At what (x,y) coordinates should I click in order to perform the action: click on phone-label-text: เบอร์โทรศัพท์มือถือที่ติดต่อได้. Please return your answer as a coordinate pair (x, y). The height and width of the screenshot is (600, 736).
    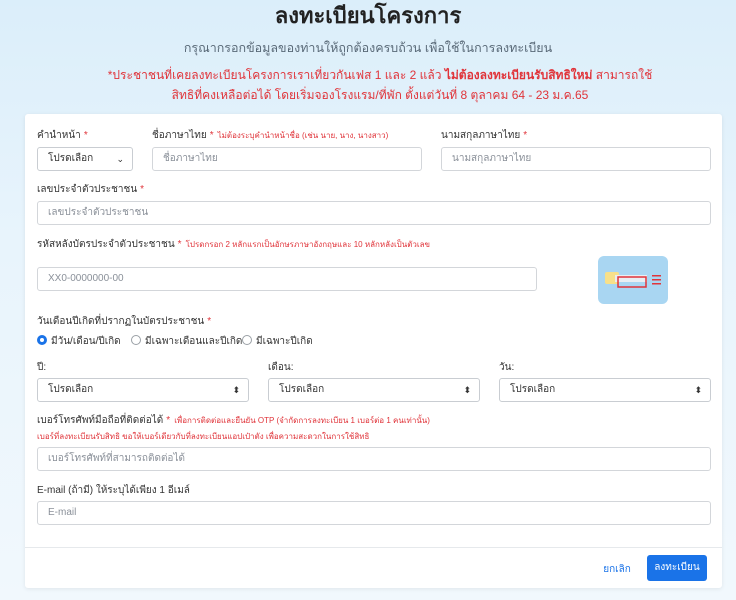
    Looking at the image, I should click on (100, 420).